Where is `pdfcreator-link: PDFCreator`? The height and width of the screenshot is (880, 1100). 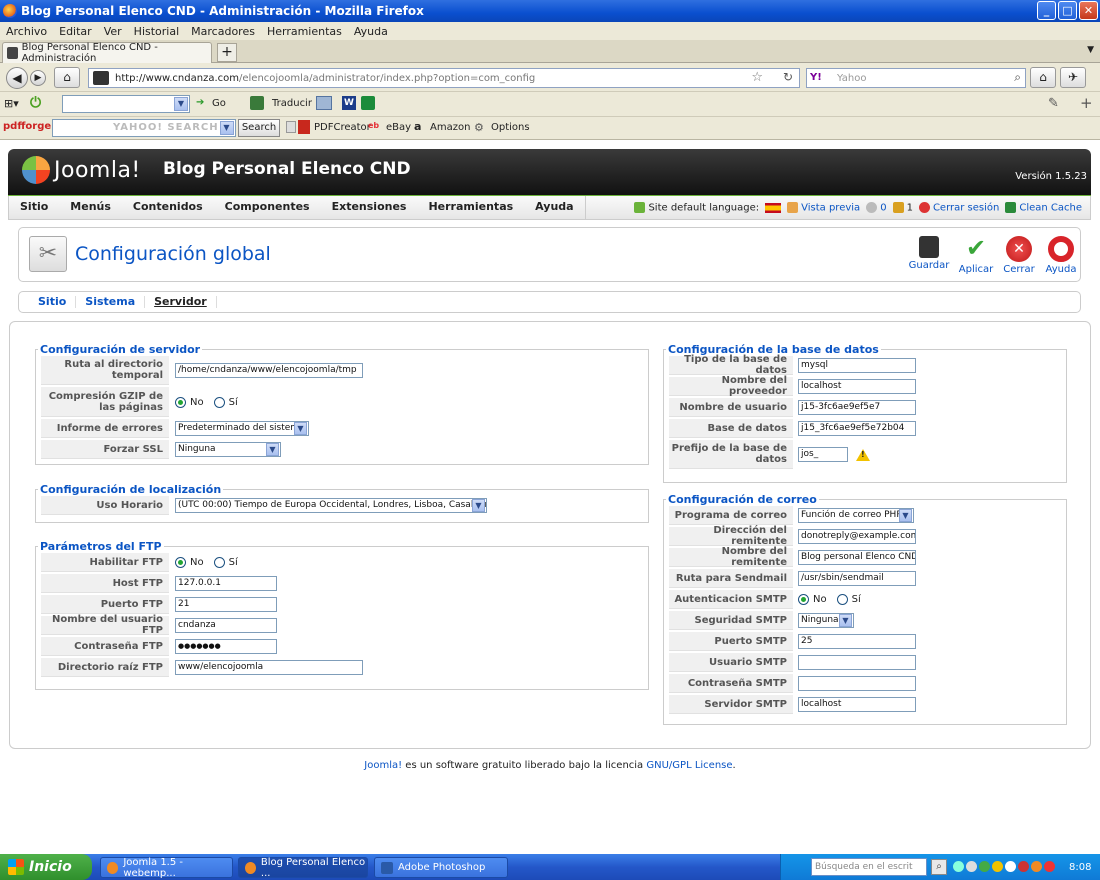 pdfcreator-link: PDFCreator is located at coordinates (342, 127).